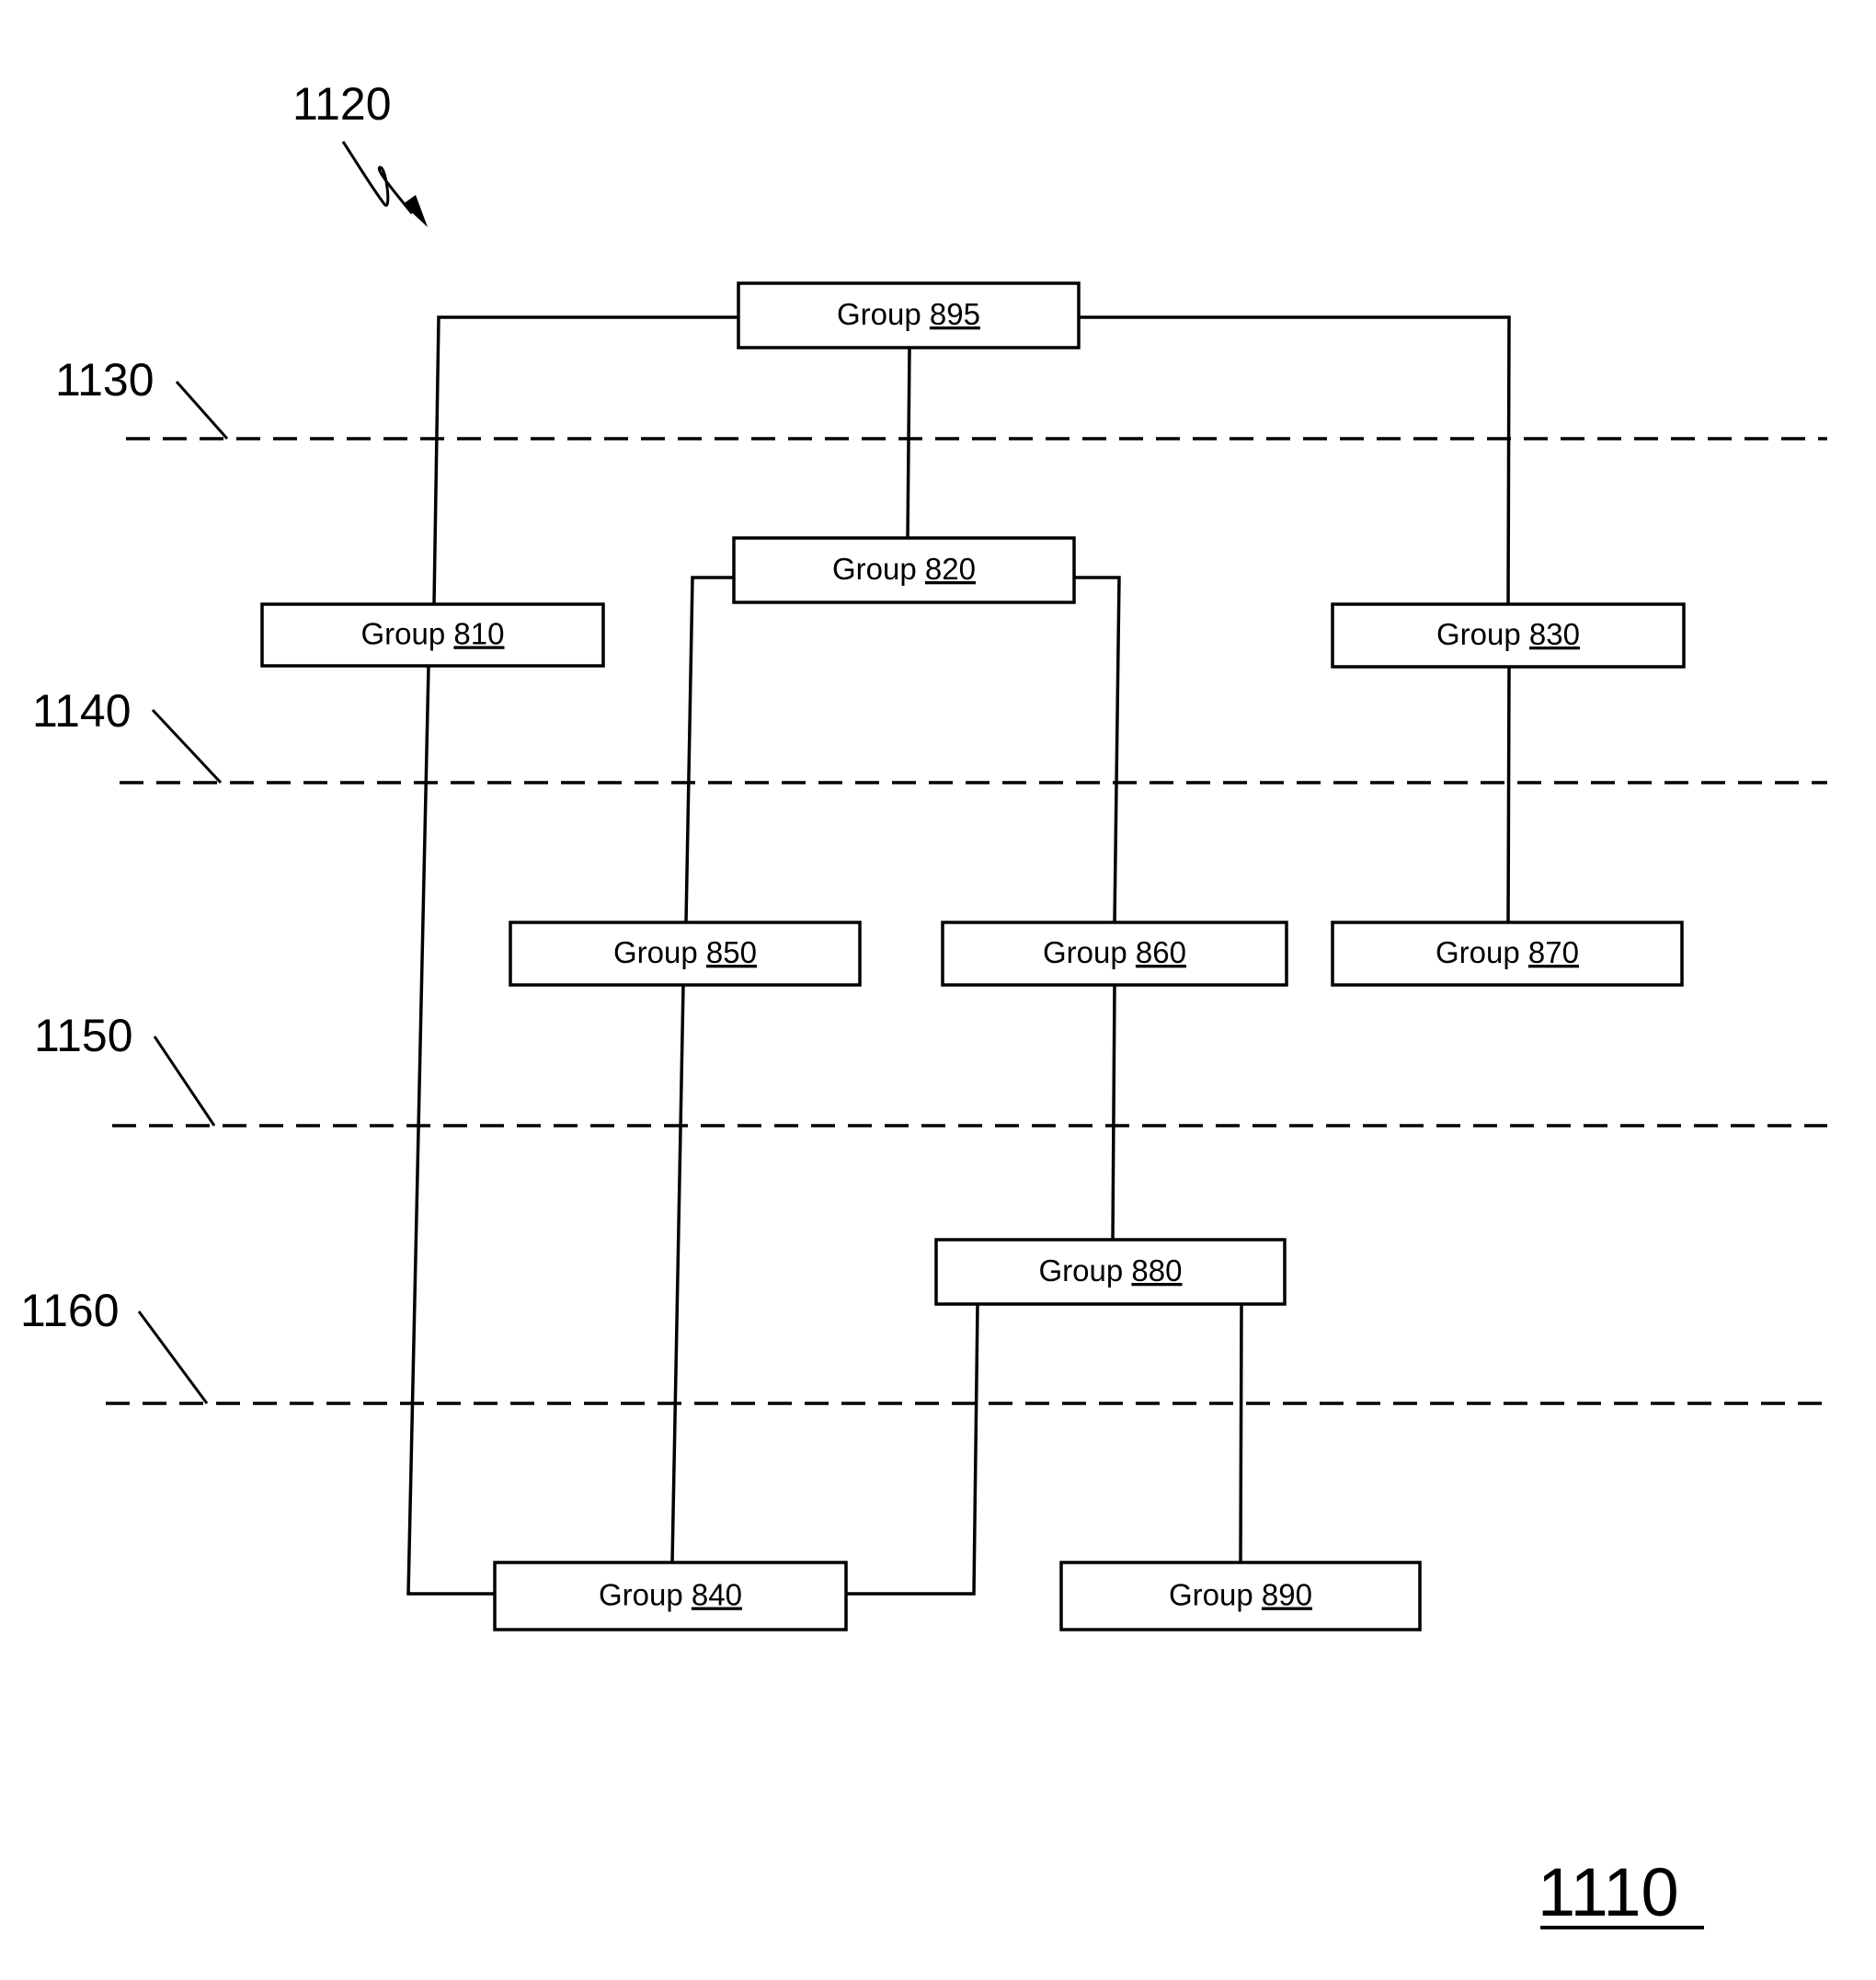  I want to click on group-label: Group 870, so click(1507, 952).